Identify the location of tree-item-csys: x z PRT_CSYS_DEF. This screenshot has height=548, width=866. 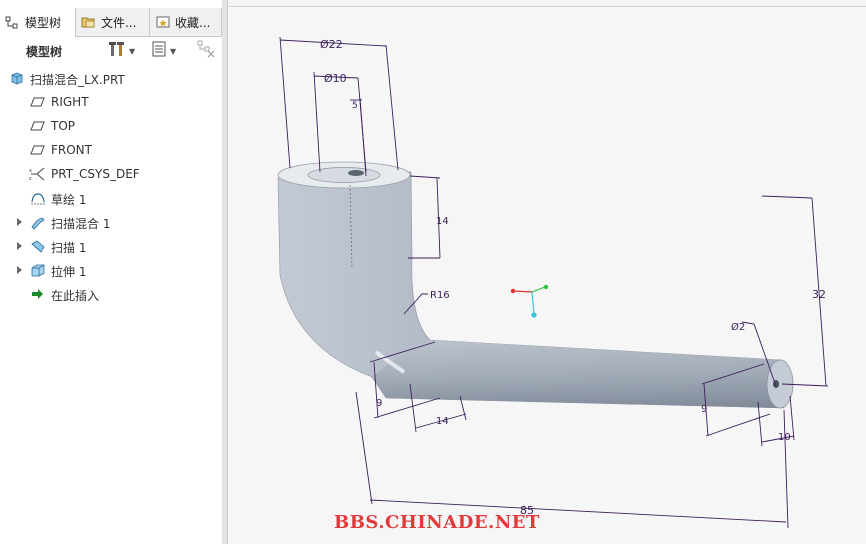
(111, 174).